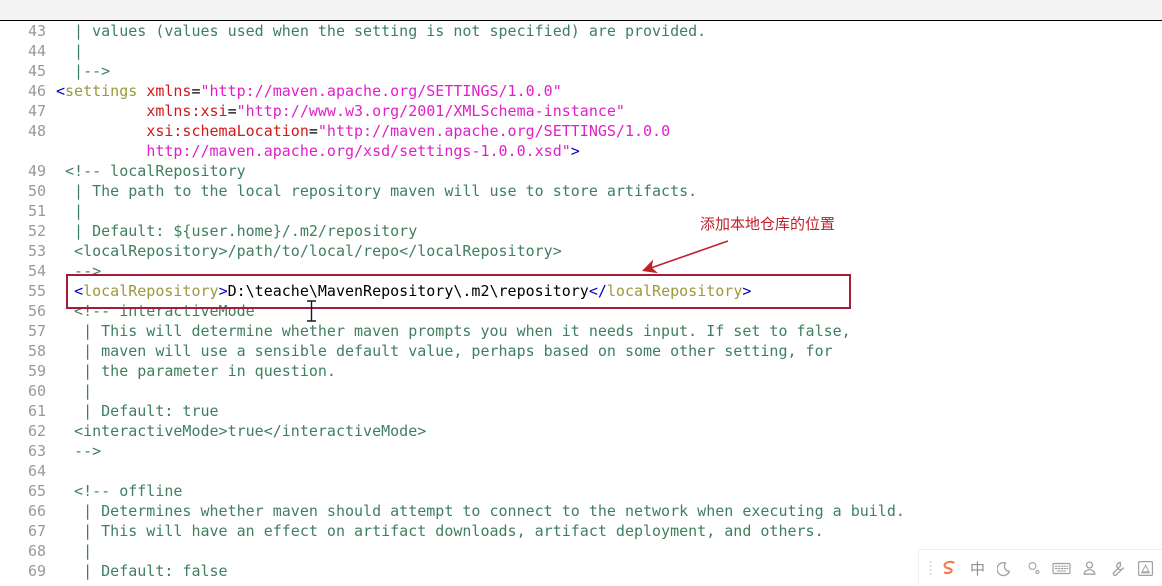 This screenshot has height=586, width=1162. What do you see at coordinates (581, 371) in the screenshot?
I see `code-line: 59 | the parameter in question.` at bounding box center [581, 371].